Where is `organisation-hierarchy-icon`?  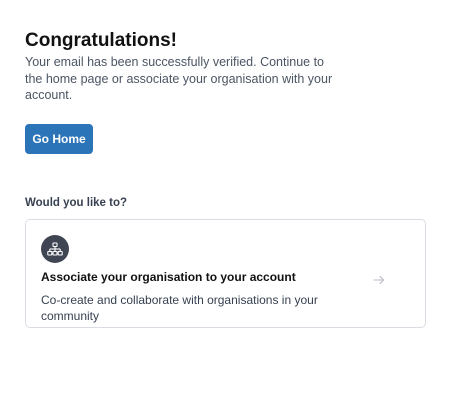
organisation-hierarchy-icon is located at coordinates (55, 248).